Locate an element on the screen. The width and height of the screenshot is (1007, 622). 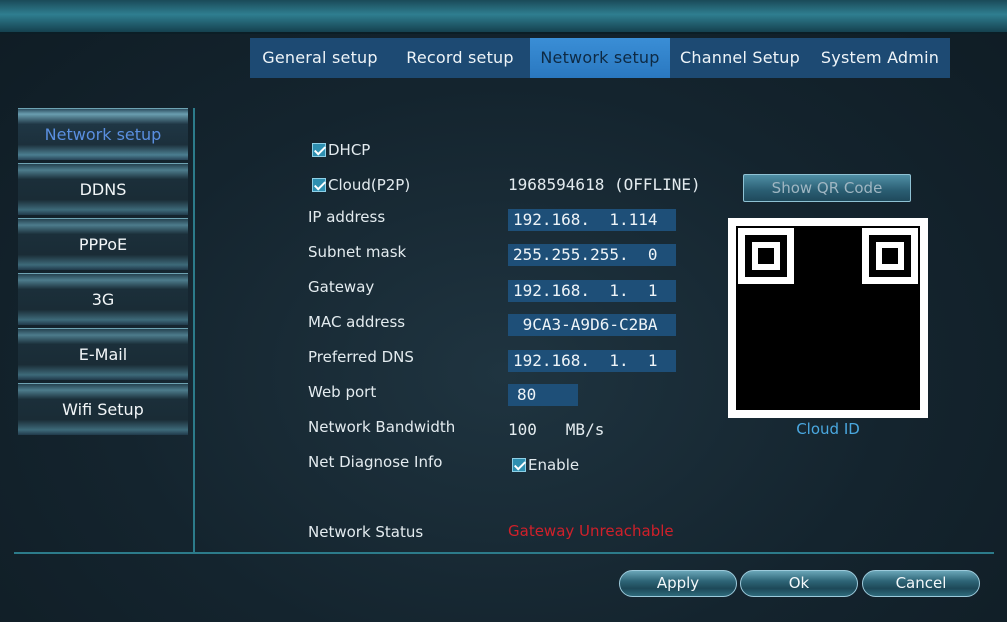
tab-record-setup: Record setup is located at coordinates (460, 58).